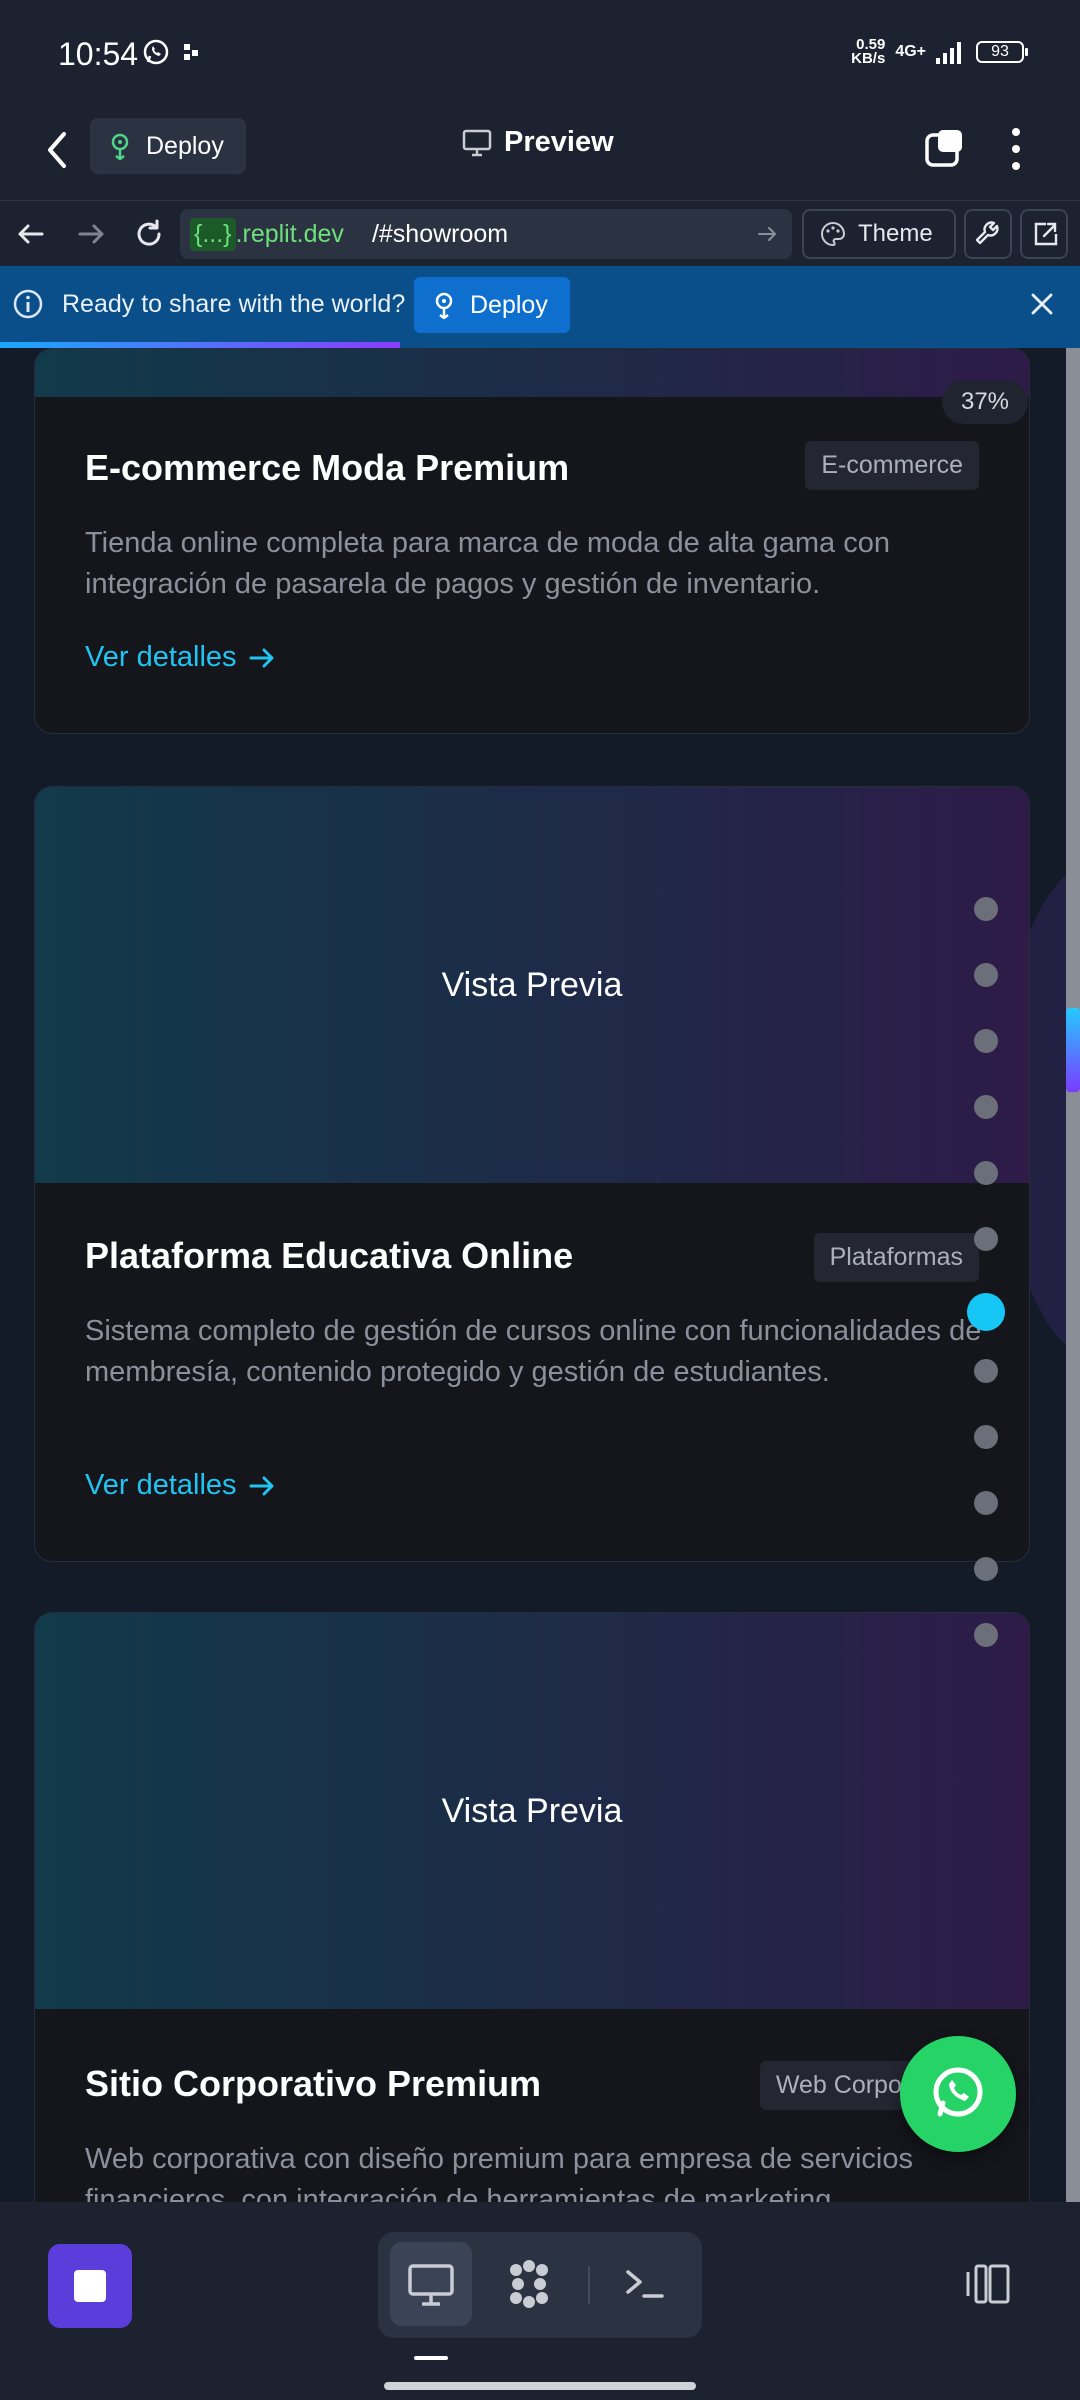 The height and width of the screenshot is (2400, 1080). Describe the element at coordinates (31, 234) in the screenshot. I see `arrow-left-icon` at that location.